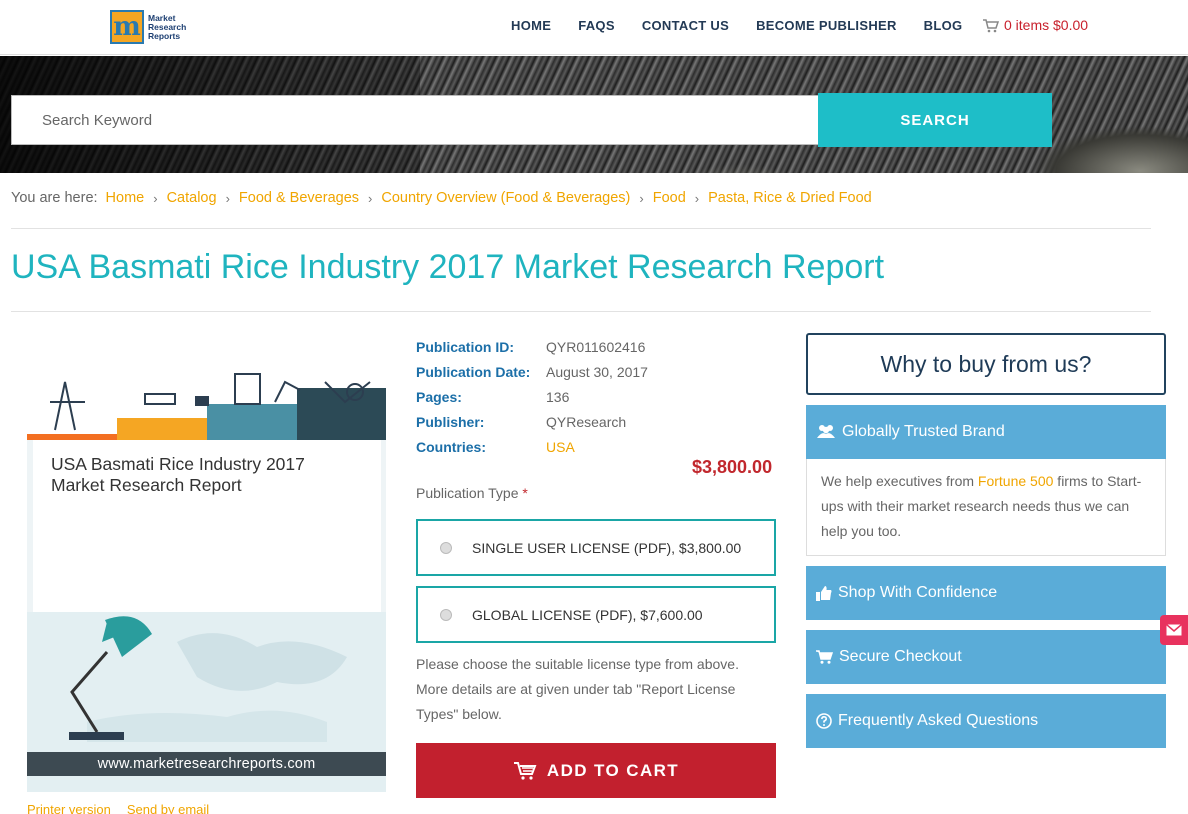 The width and height of the screenshot is (1188, 814). Describe the element at coordinates (532, 371) in the screenshot. I see `meta-row: Publication Date: August 30, 2017` at that location.